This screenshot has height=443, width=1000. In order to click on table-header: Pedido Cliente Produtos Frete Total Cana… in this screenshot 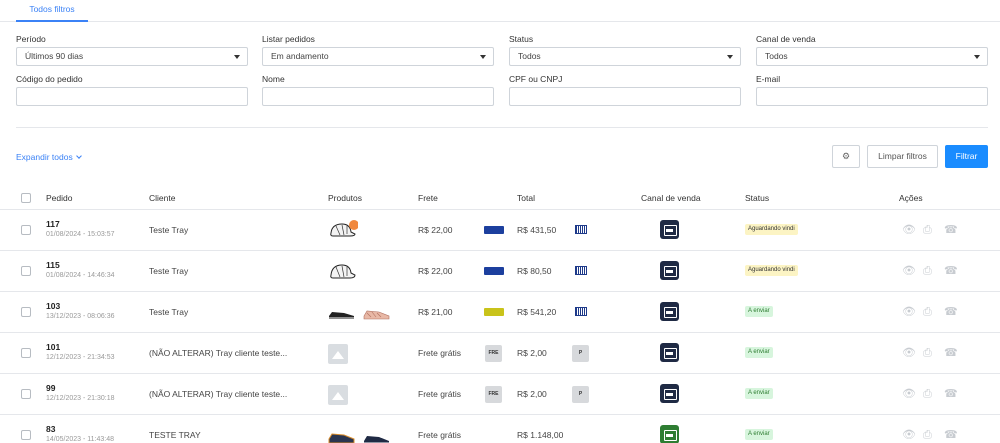, I will do `click(500, 199)`.